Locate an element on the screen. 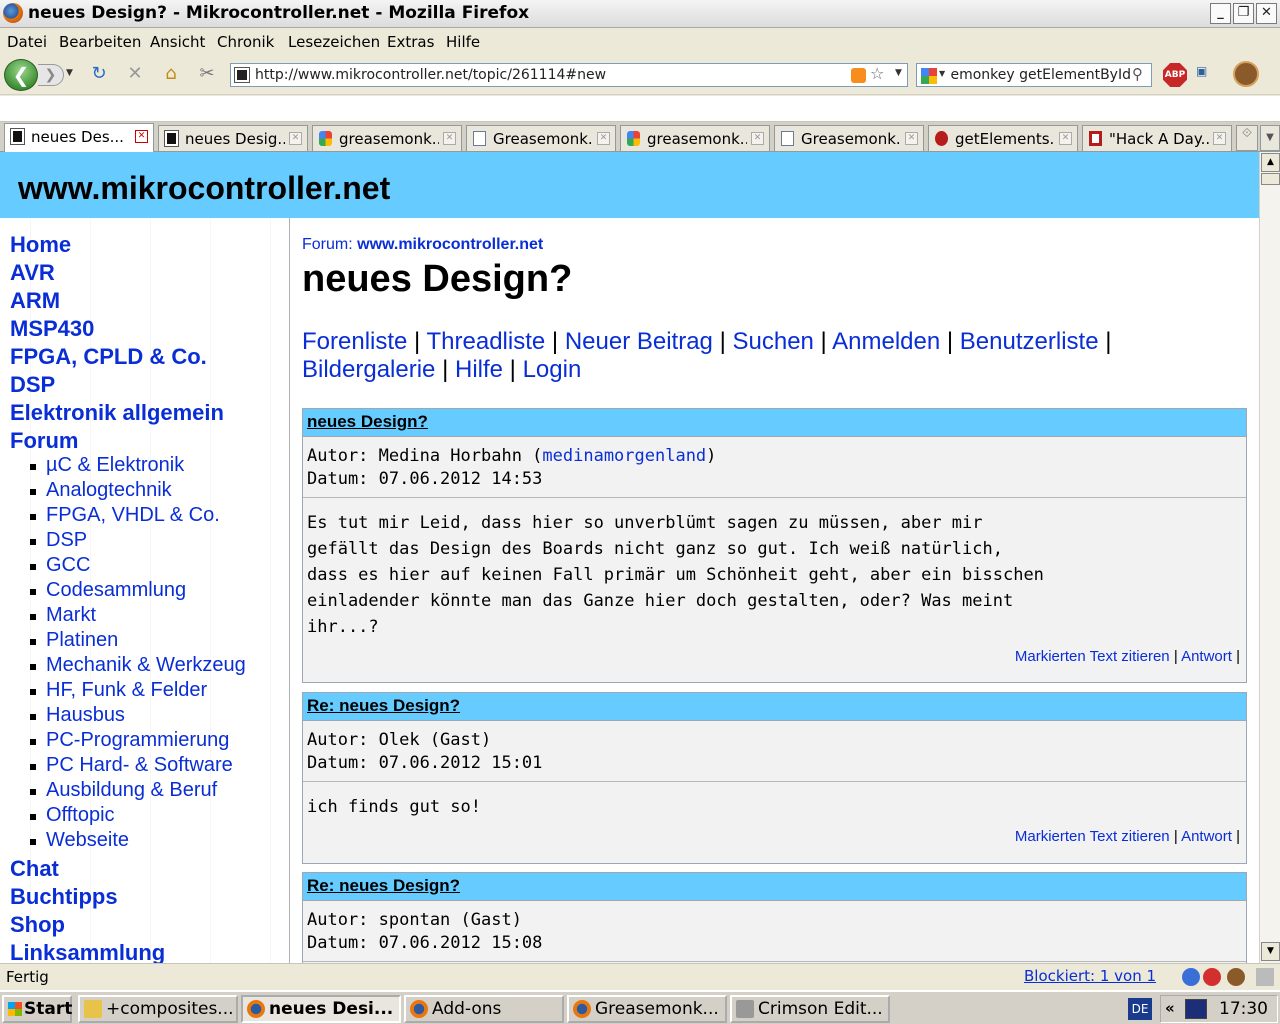  tray-expand-icon: « is located at coordinates (1170, 1008).